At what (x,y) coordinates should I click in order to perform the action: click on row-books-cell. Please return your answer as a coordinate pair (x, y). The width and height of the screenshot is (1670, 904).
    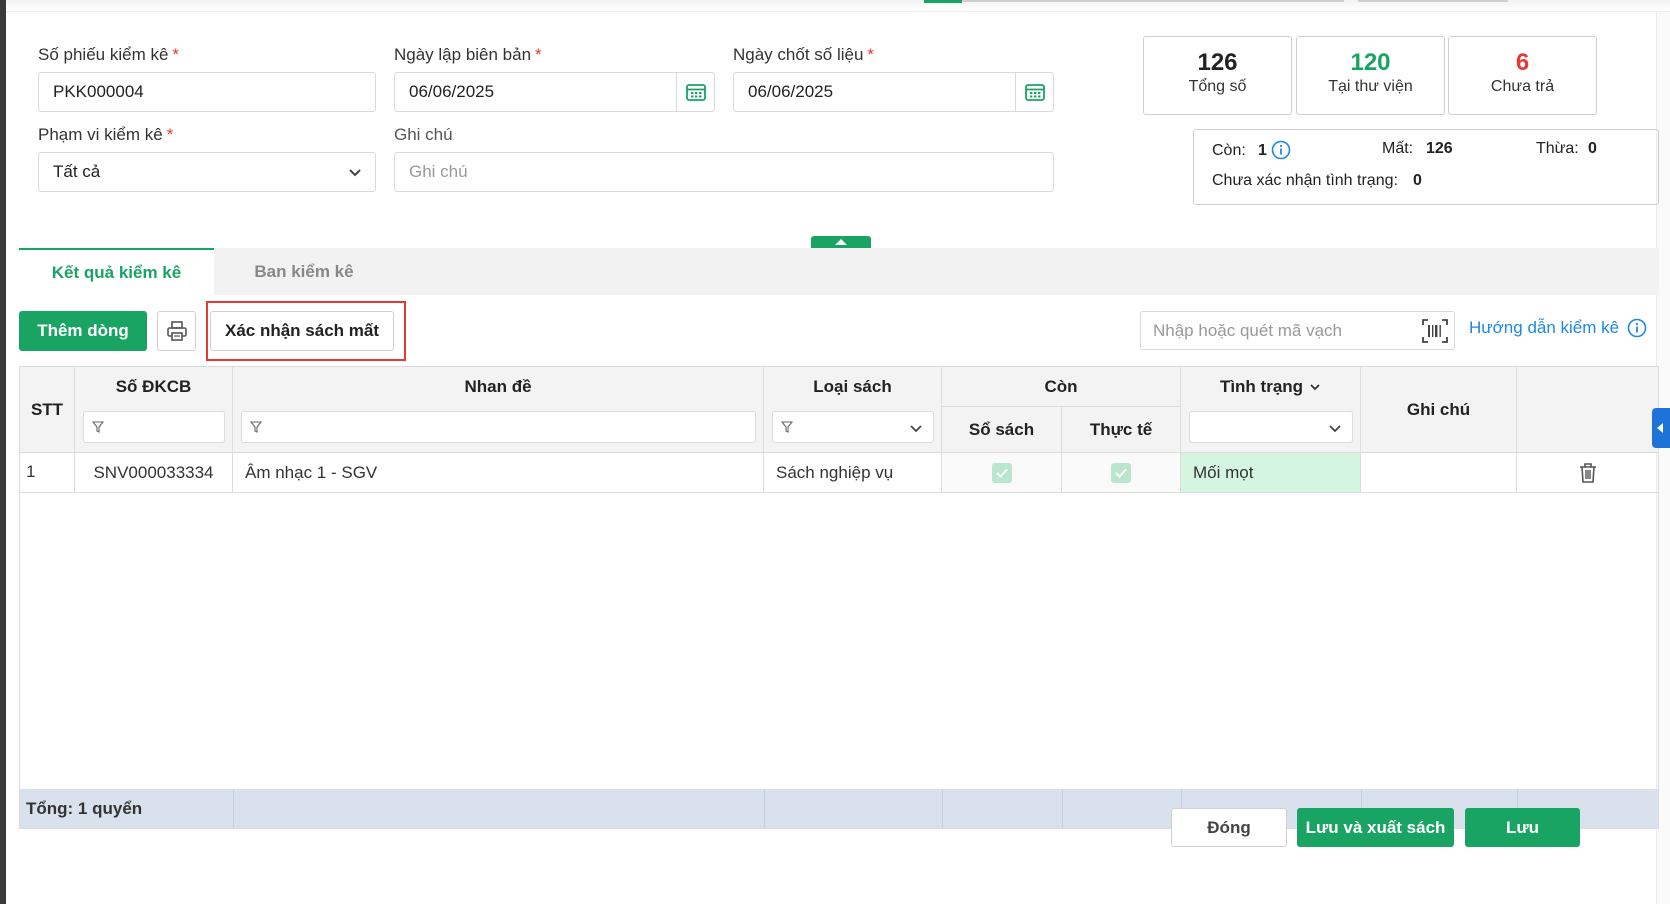
    Looking at the image, I should click on (1002, 473).